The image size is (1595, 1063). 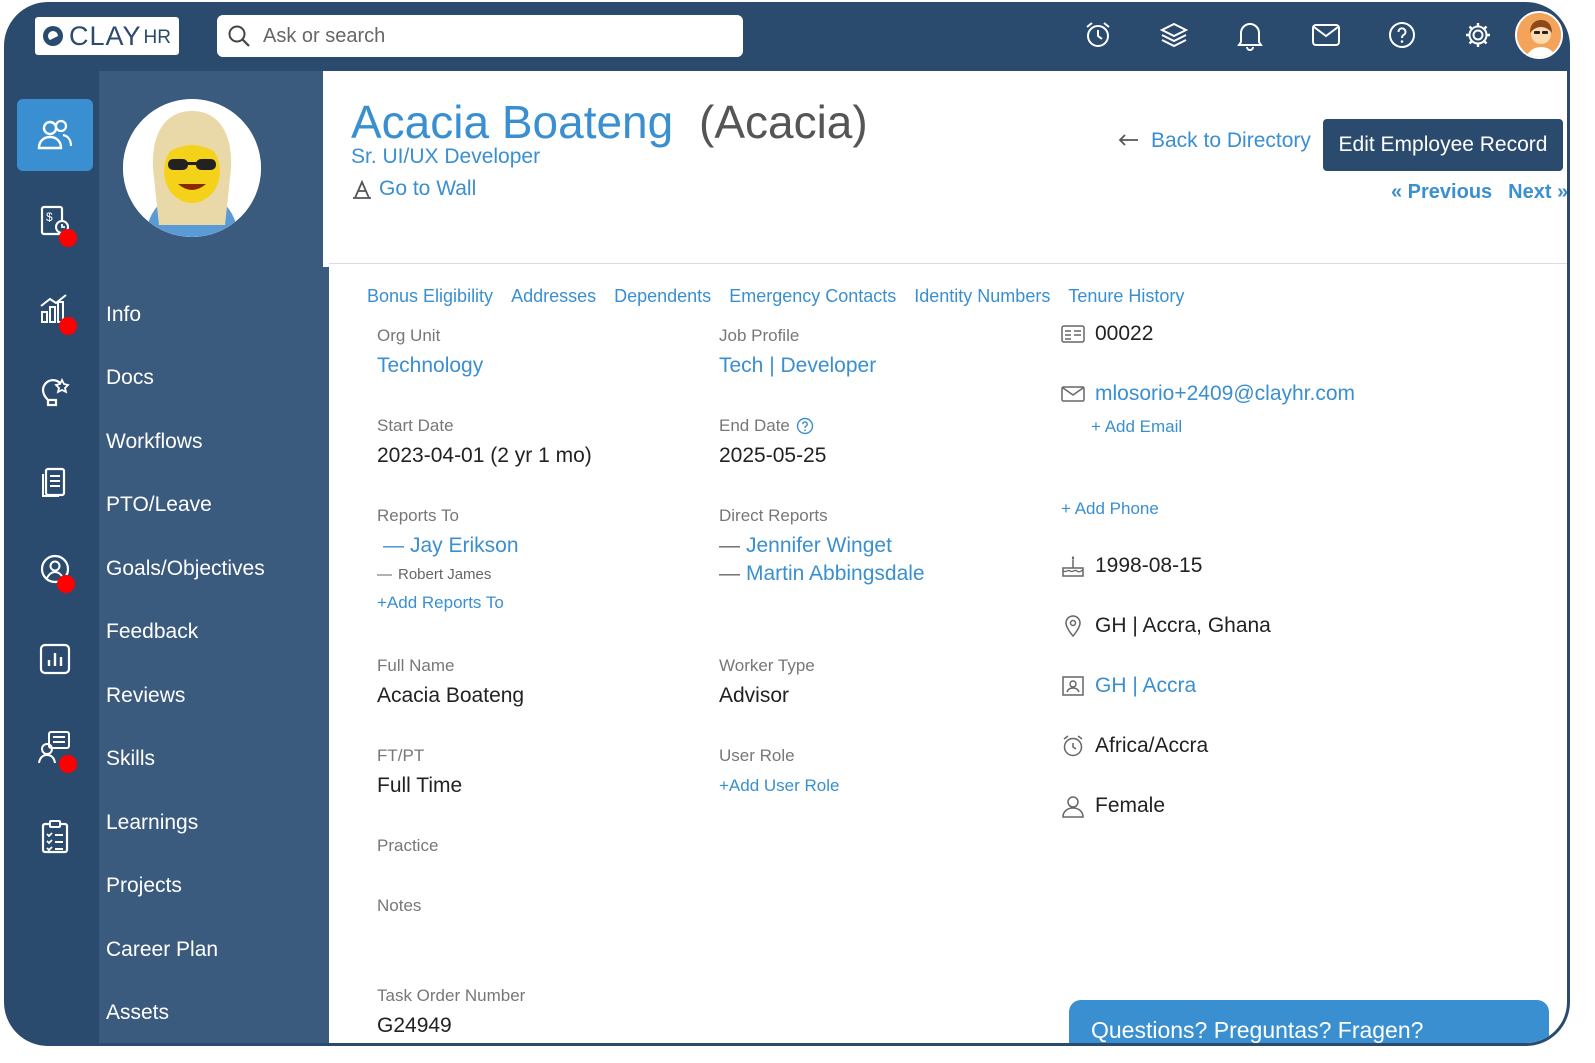 I want to click on location-row: GH | Accra, Ghana, so click(x=1166, y=626).